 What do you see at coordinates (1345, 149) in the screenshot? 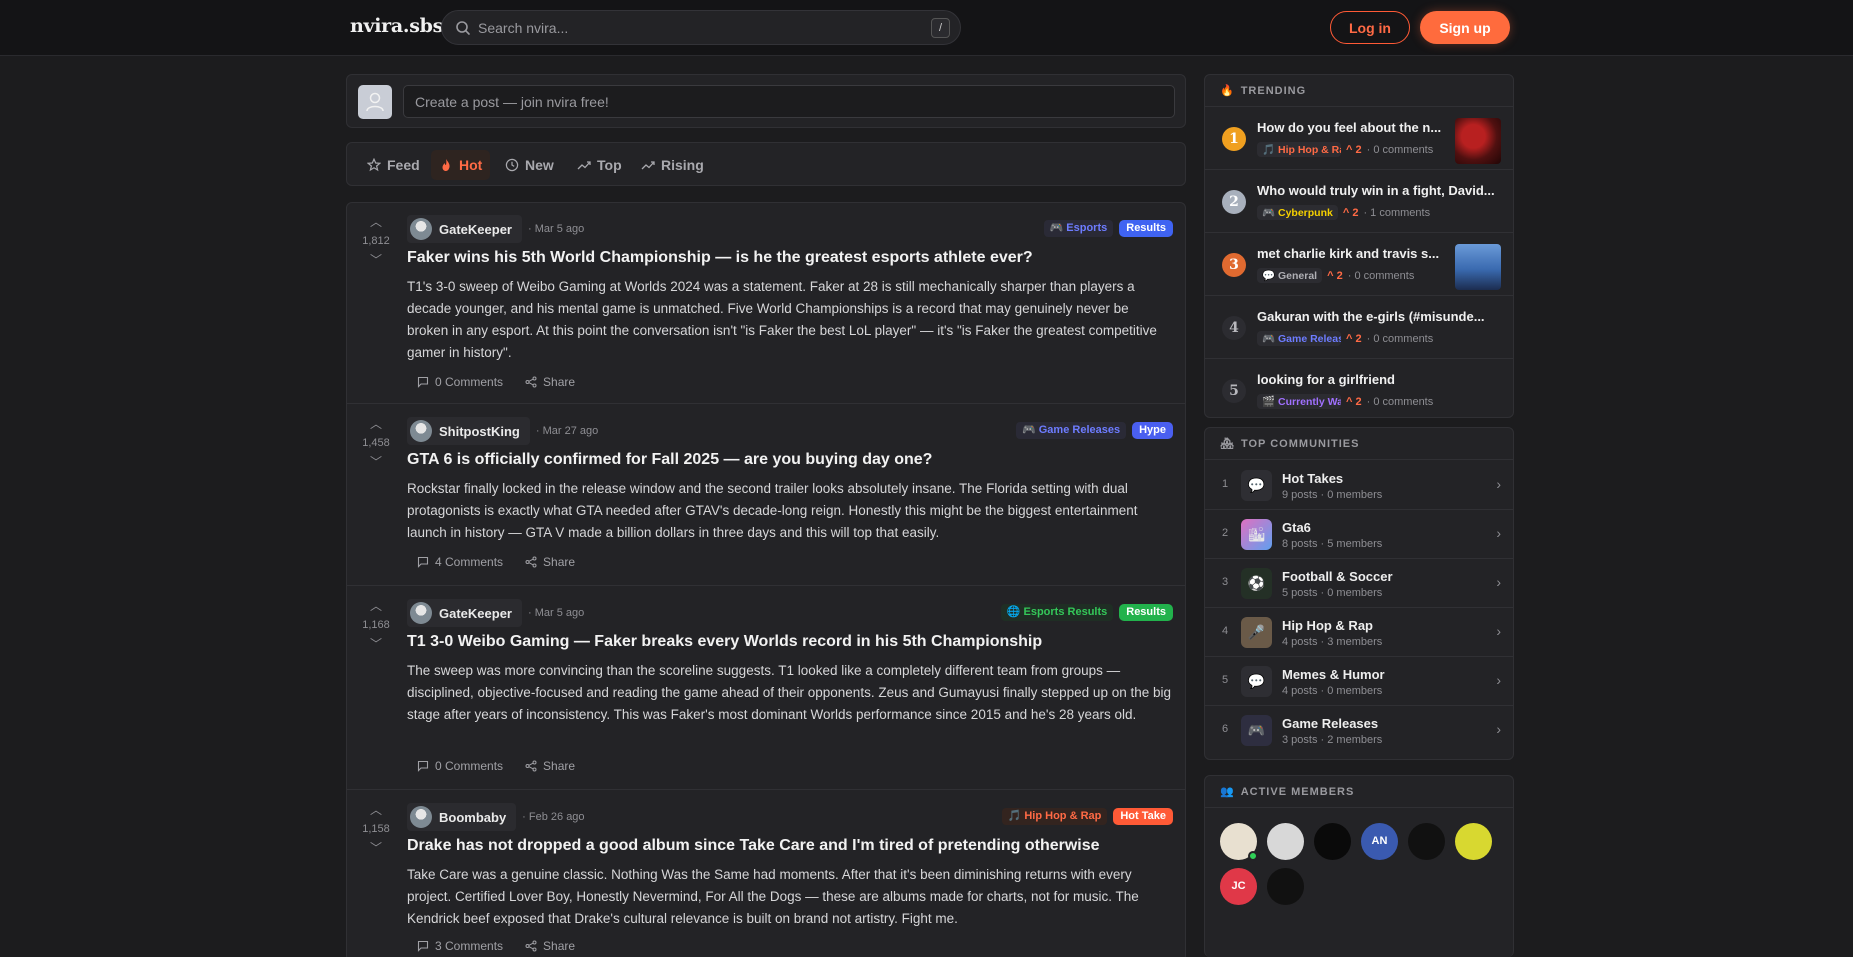
I see `trending-meta: 🎵 Hip Hop & Ra ^ 2 · 0 comments` at bounding box center [1345, 149].